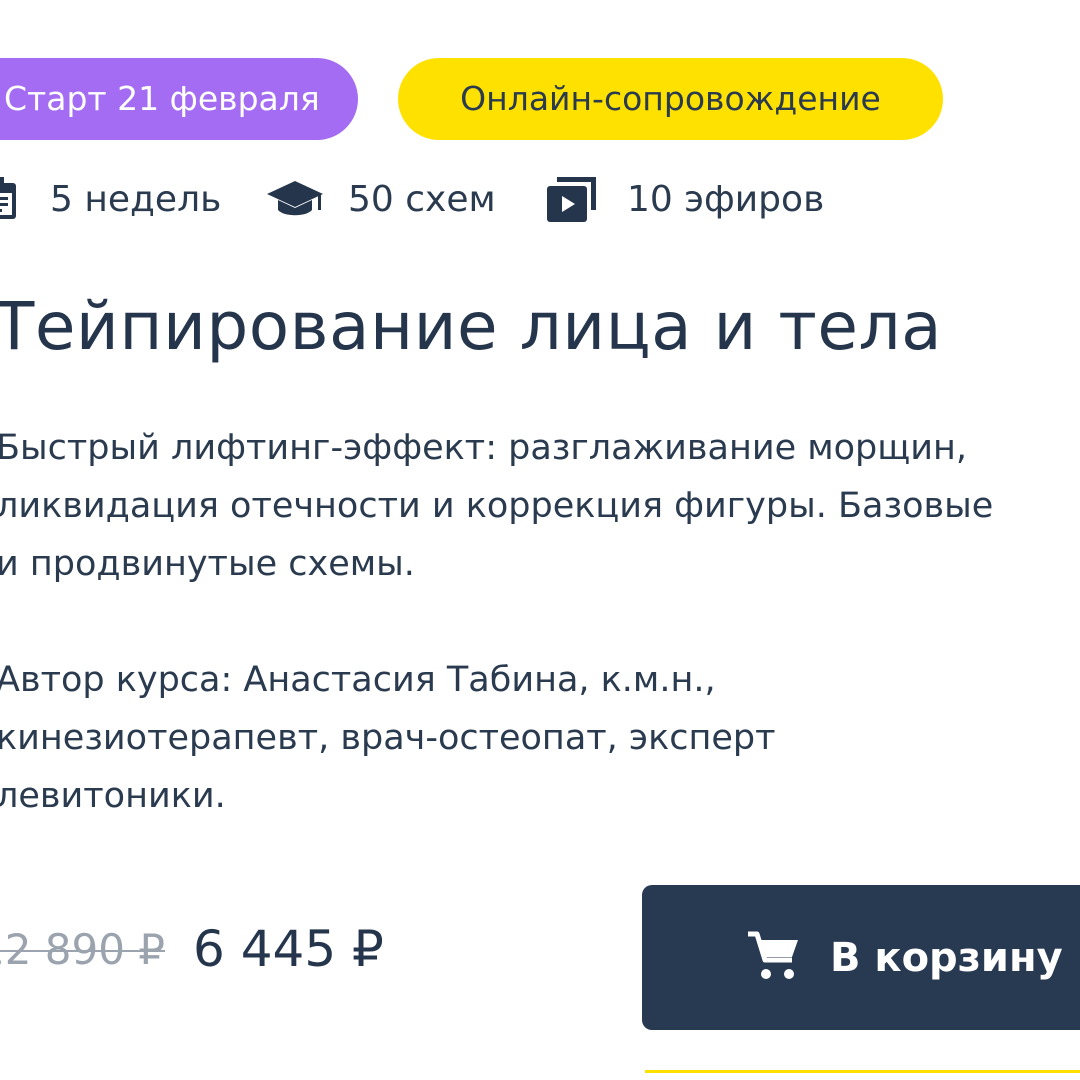  Describe the element at coordinates (113, 796) in the screenshot. I see `author-line: левитоники.` at that location.